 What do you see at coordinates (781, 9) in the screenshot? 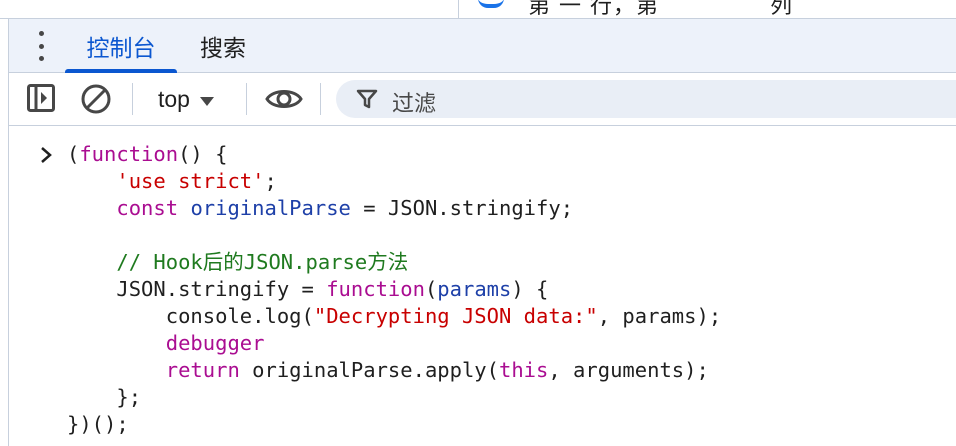
I see `cursor-position-column-text: 列` at bounding box center [781, 9].